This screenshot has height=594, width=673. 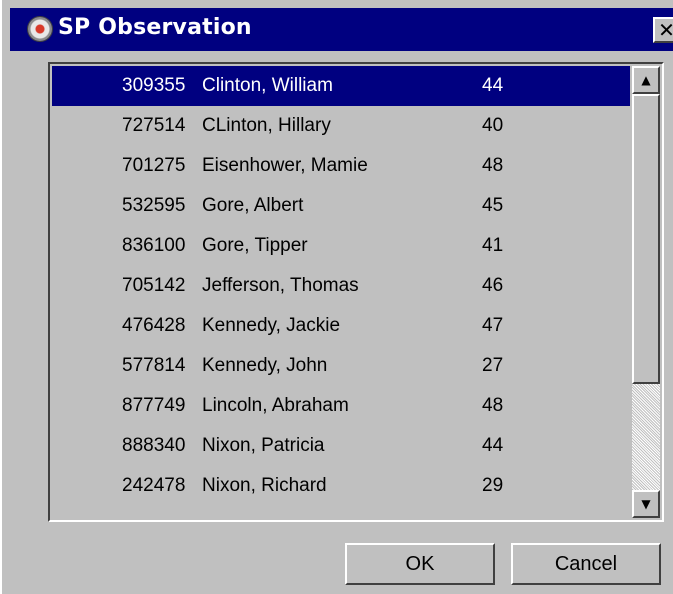 What do you see at coordinates (493, 125) in the screenshot?
I see `row-value: 40` at bounding box center [493, 125].